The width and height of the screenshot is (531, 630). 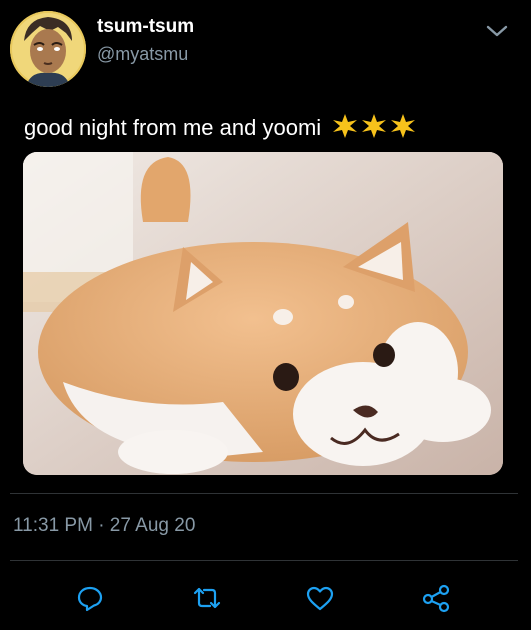 I want to click on retweet-button, so click(x=207, y=598).